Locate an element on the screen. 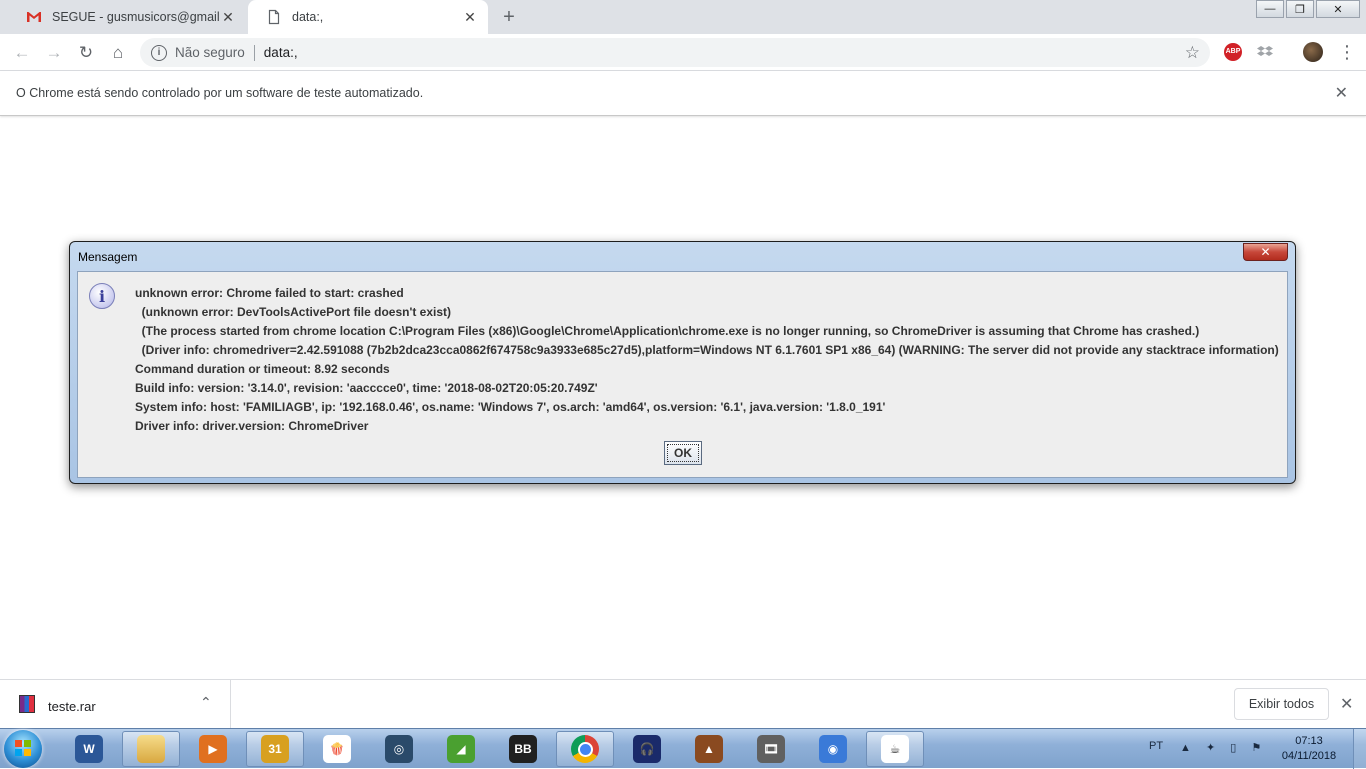 The image size is (1366, 769). url-input: data:, is located at coordinates (724, 52).